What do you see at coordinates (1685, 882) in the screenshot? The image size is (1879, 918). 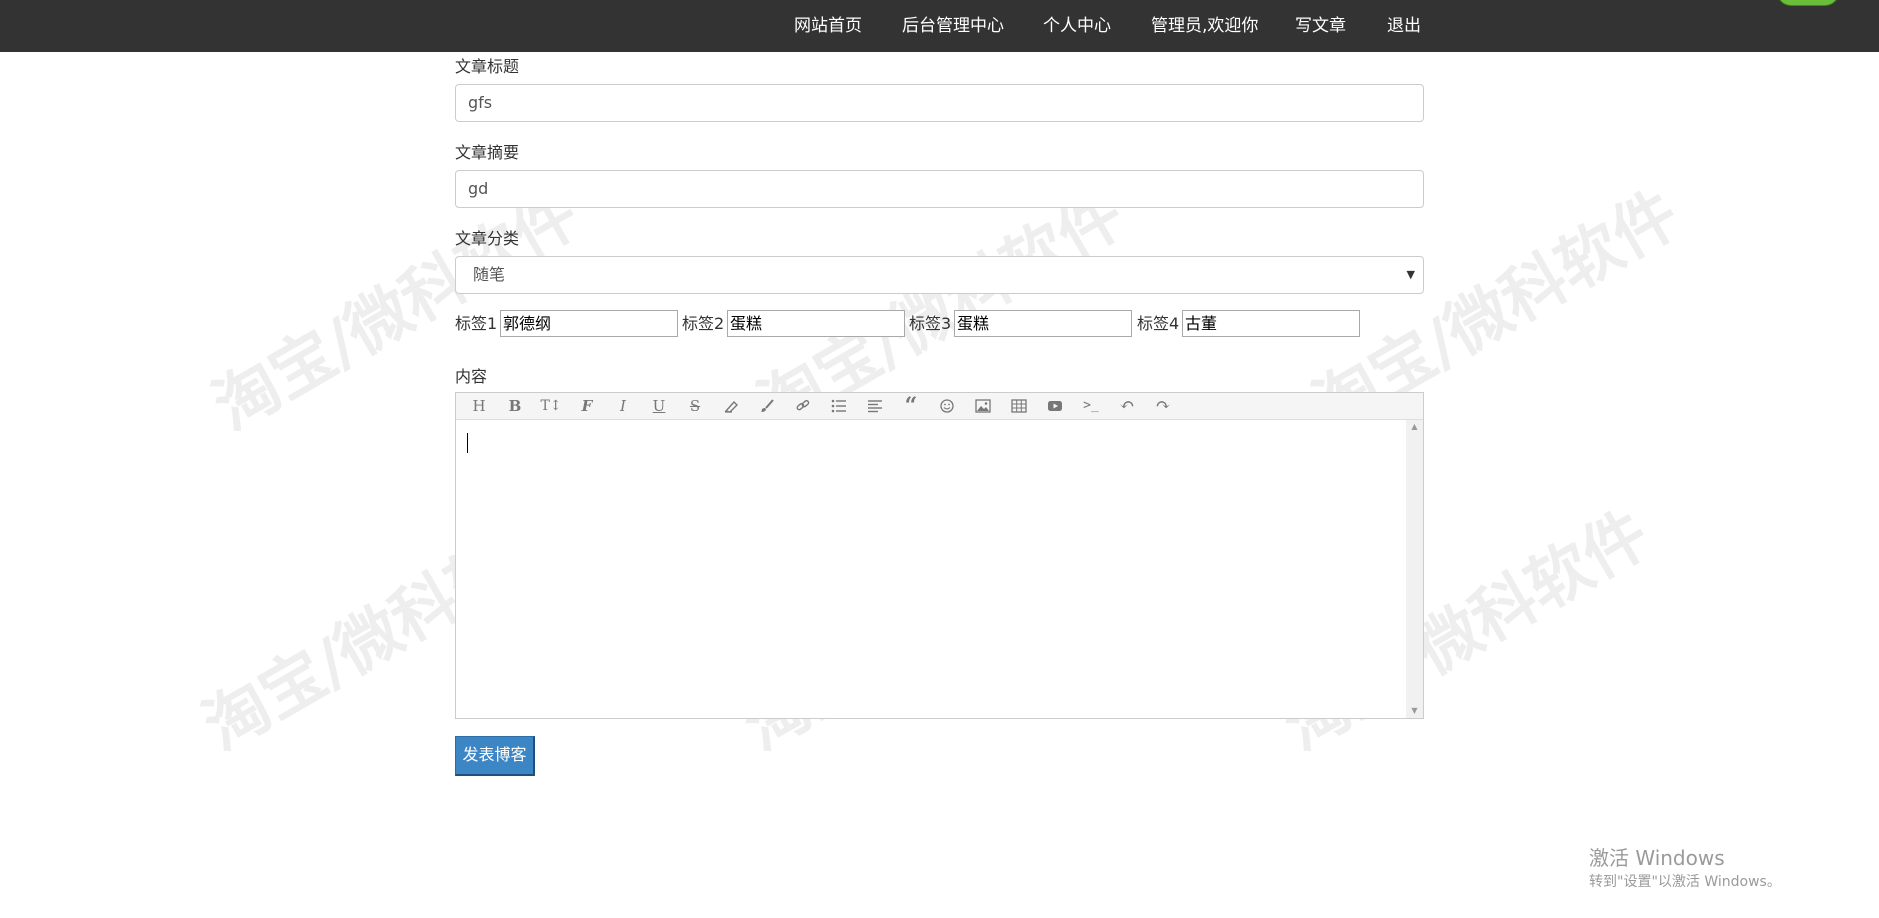 I see `activation-subtitle: 转到"设置"以激活 Windows。` at bounding box center [1685, 882].